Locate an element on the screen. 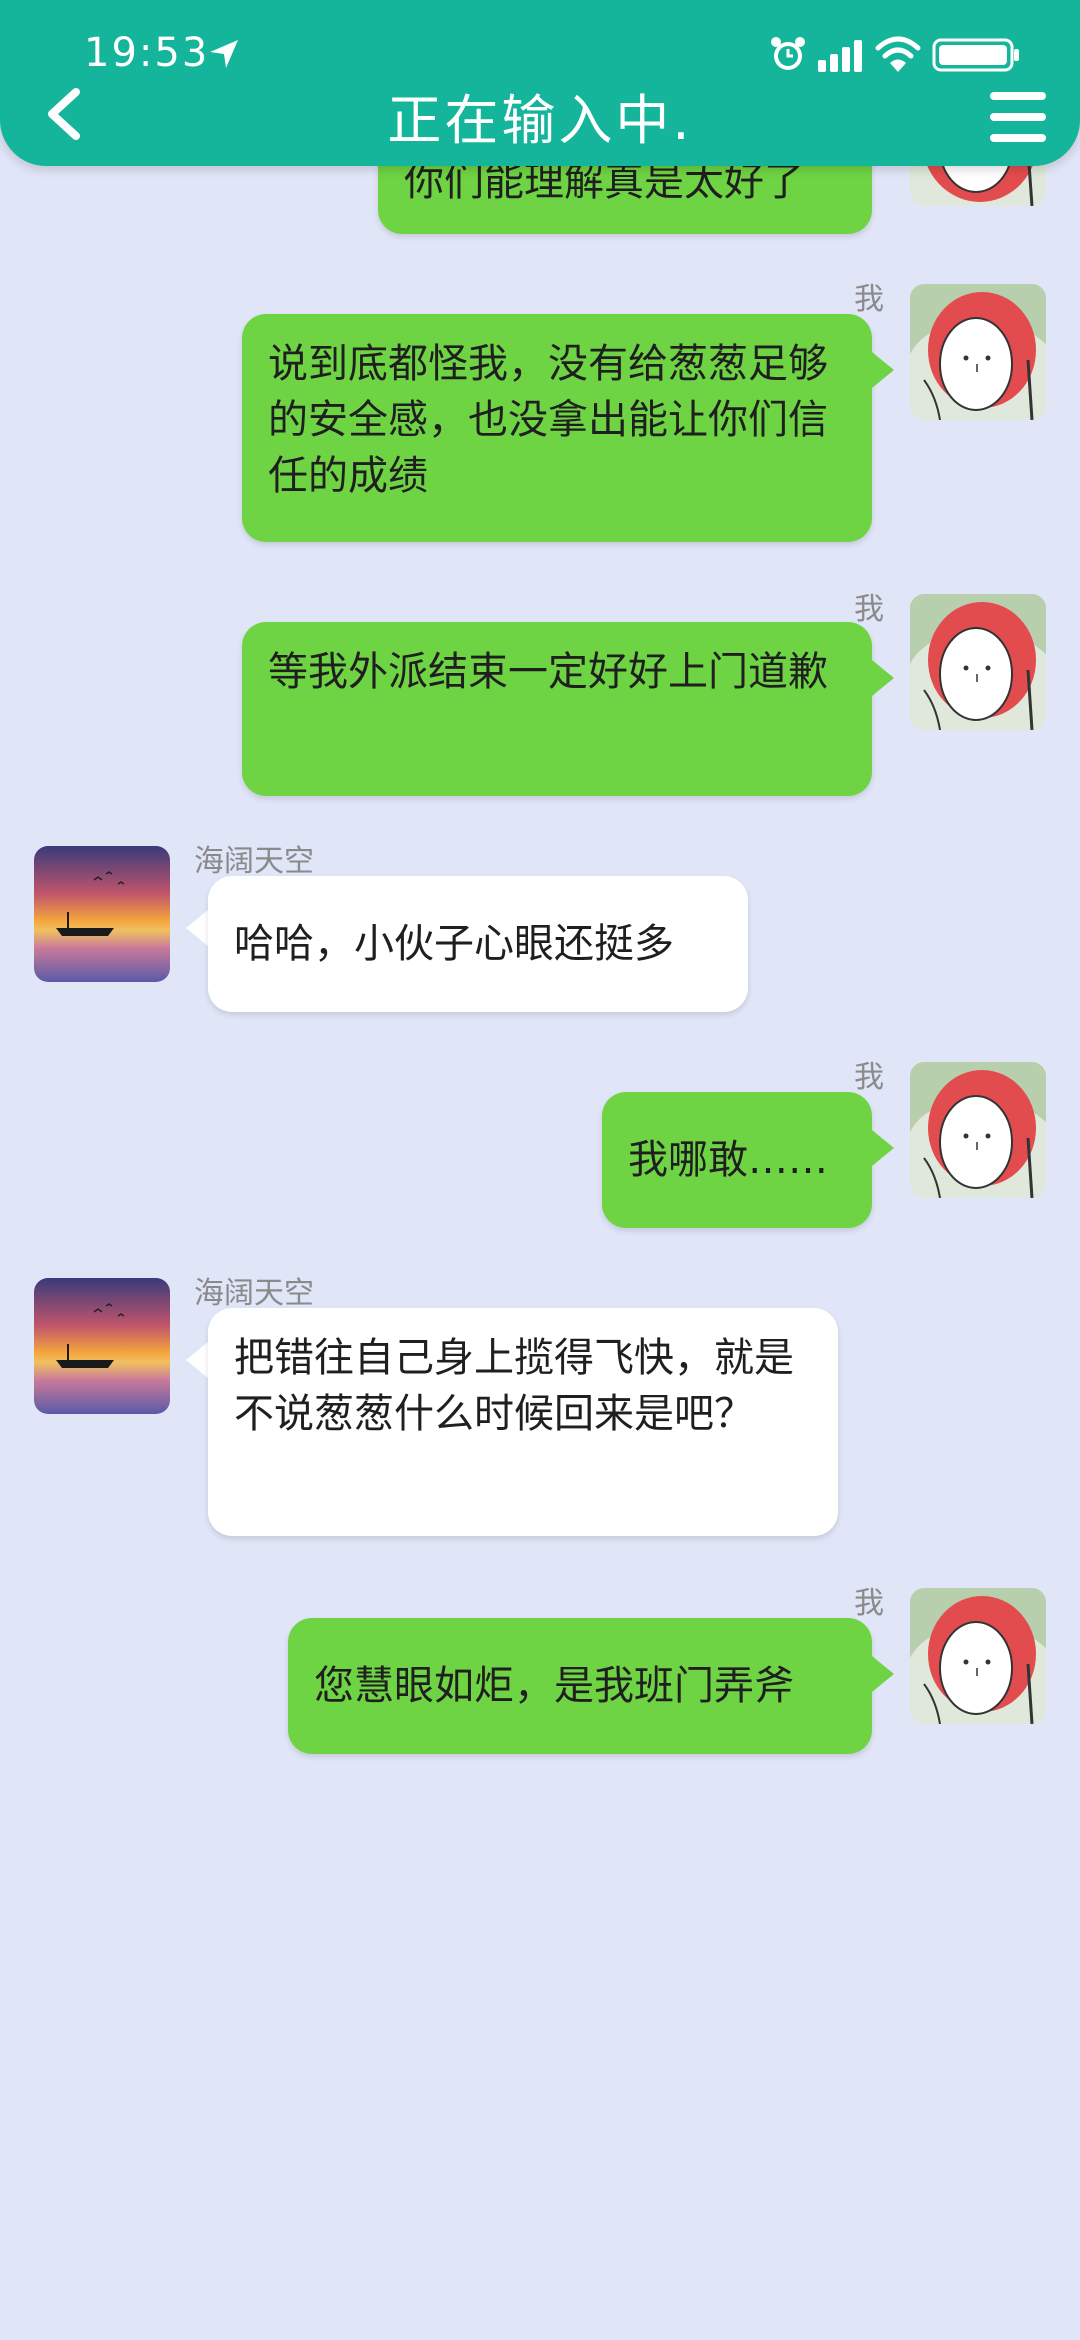 This screenshot has height=2340, width=1080. message-bubble-self: 说到底都怪我，没有给葱葱足够的安全感，也没拿出能让你们信任的成绩 is located at coordinates (557, 428).